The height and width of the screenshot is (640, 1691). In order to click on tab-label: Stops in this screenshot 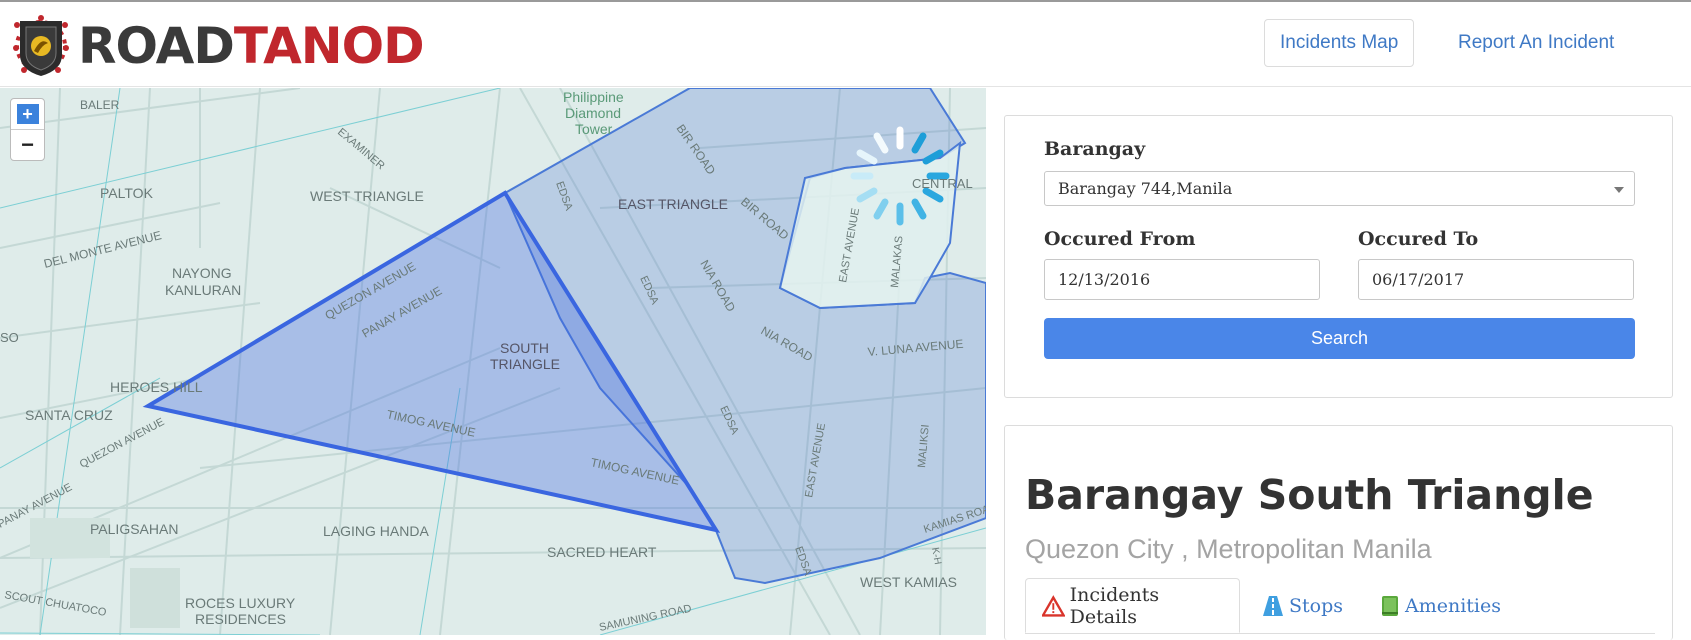, I will do `click(1316, 605)`.